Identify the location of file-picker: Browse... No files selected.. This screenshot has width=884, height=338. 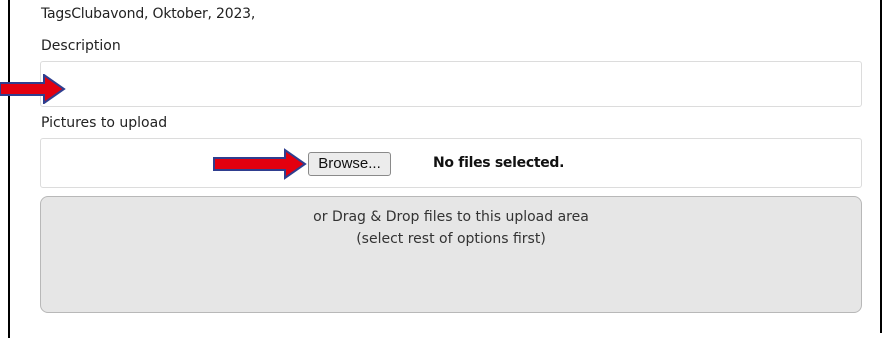
(451, 163).